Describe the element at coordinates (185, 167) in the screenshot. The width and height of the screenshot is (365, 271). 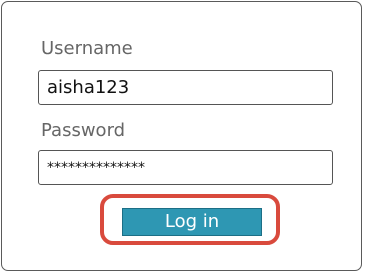
I see `password-field` at that location.